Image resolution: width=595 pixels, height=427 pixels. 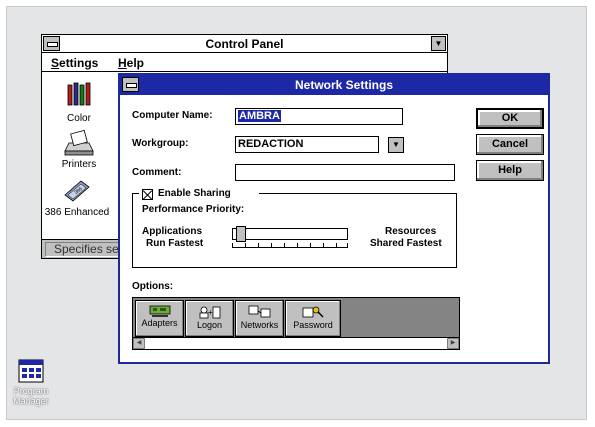 What do you see at coordinates (194, 193) in the screenshot?
I see `enable-sharing-label: Enable Sharing` at bounding box center [194, 193].